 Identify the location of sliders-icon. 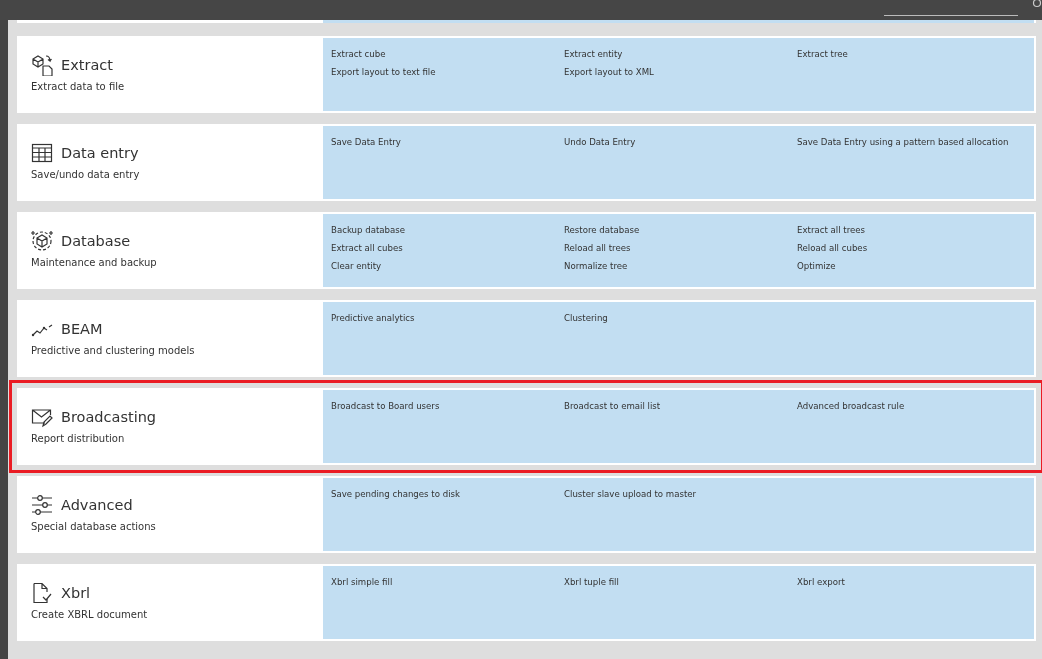
(42, 505).